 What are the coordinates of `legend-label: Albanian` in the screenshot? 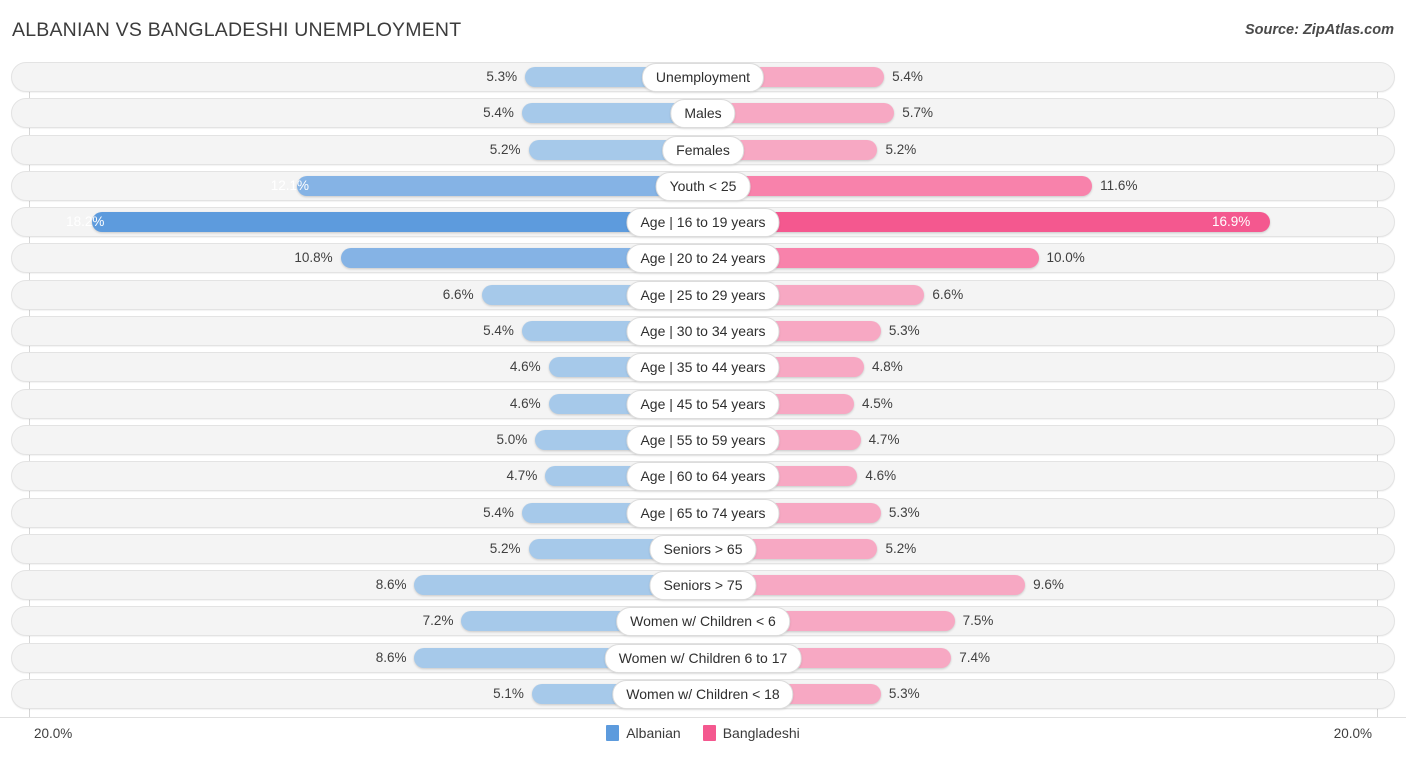 It's located at (653, 733).